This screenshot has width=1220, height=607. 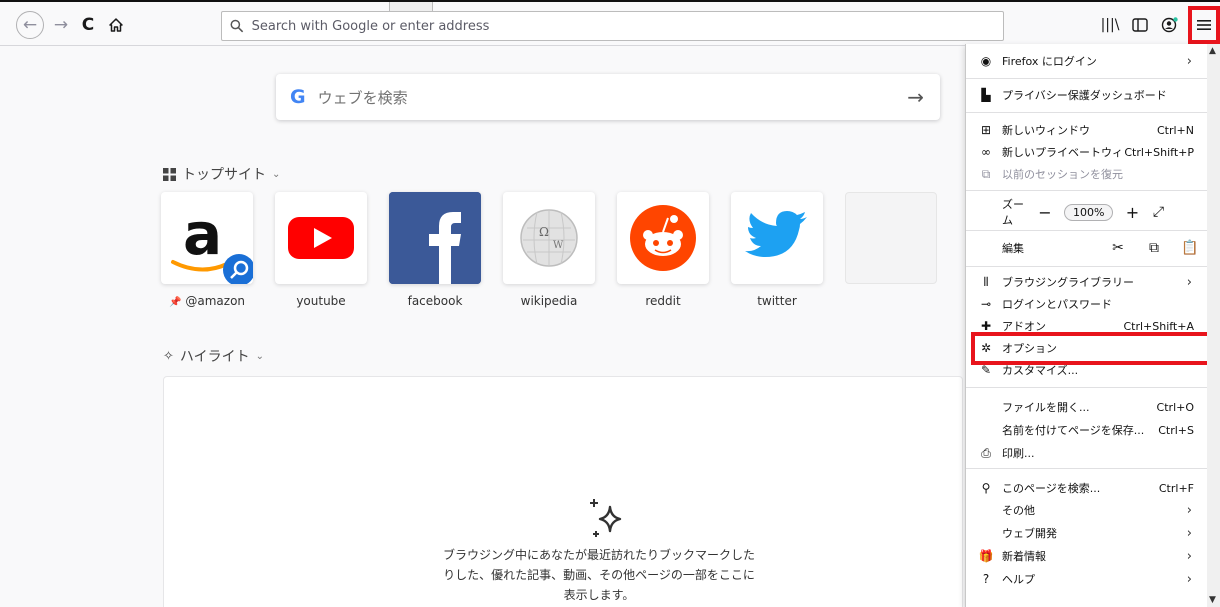 I want to click on wikipedia-globe-icon: ΩW, so click(x=549, y=238).